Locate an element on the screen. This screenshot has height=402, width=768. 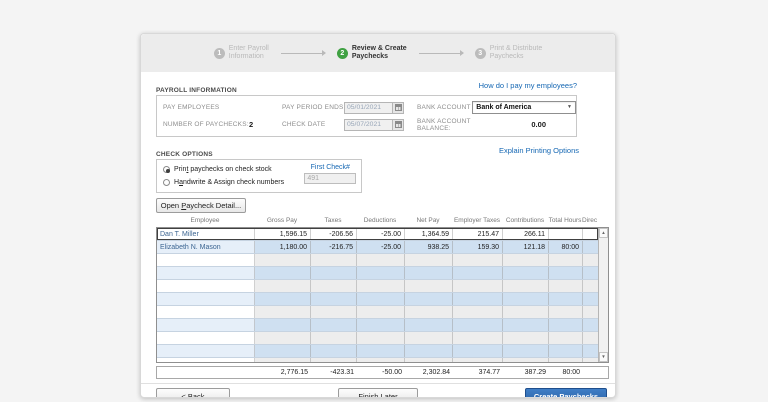
totals-value-cell: 2,302.84 is located at coordinates (436, 372).